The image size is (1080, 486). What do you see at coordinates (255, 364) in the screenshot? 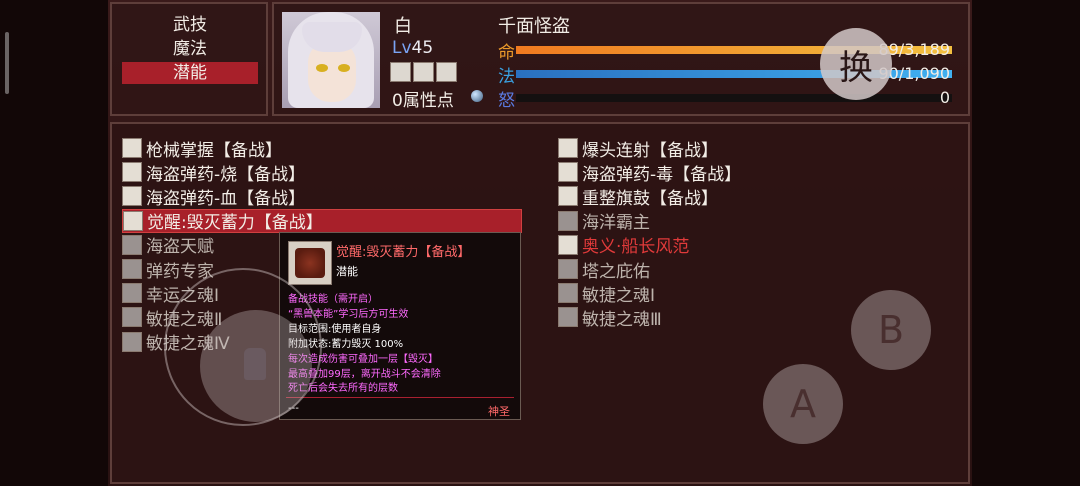
I see `player-sprite` at bounding box center [255, 364].